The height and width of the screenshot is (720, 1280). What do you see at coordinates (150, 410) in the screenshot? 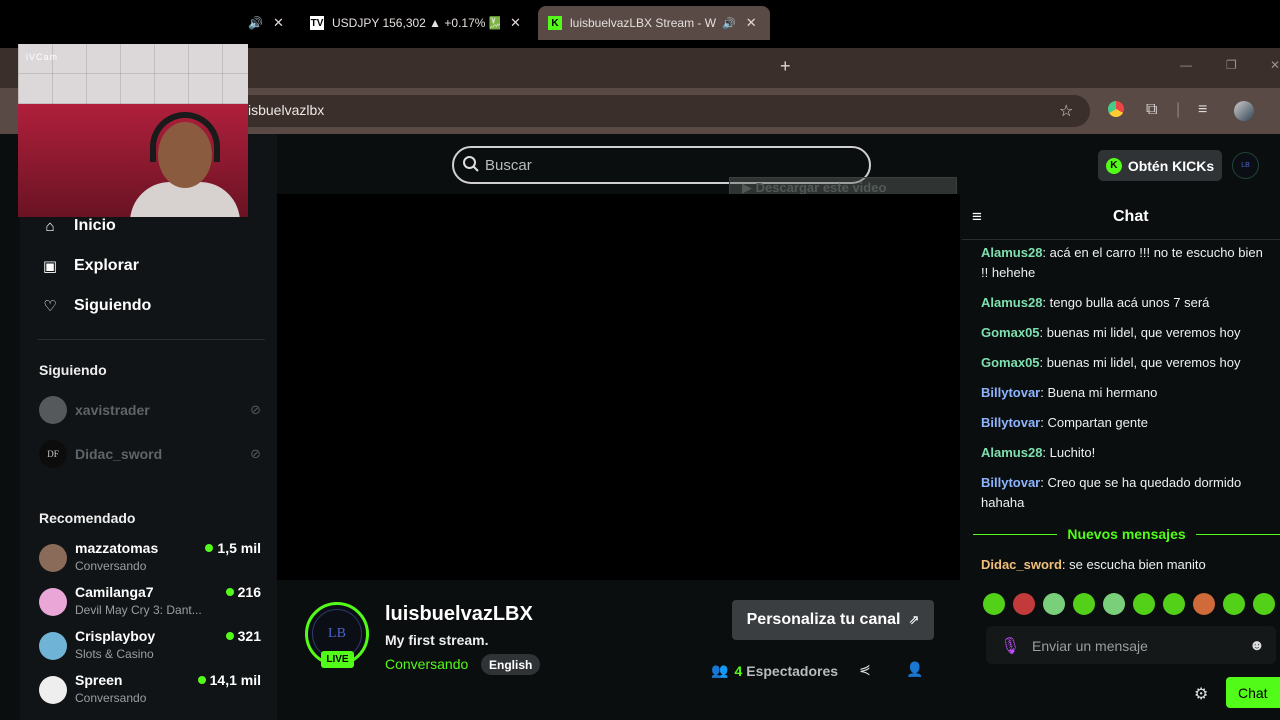
I see `following-item: xavistrader ⊘` at bounding box center [150, 410].